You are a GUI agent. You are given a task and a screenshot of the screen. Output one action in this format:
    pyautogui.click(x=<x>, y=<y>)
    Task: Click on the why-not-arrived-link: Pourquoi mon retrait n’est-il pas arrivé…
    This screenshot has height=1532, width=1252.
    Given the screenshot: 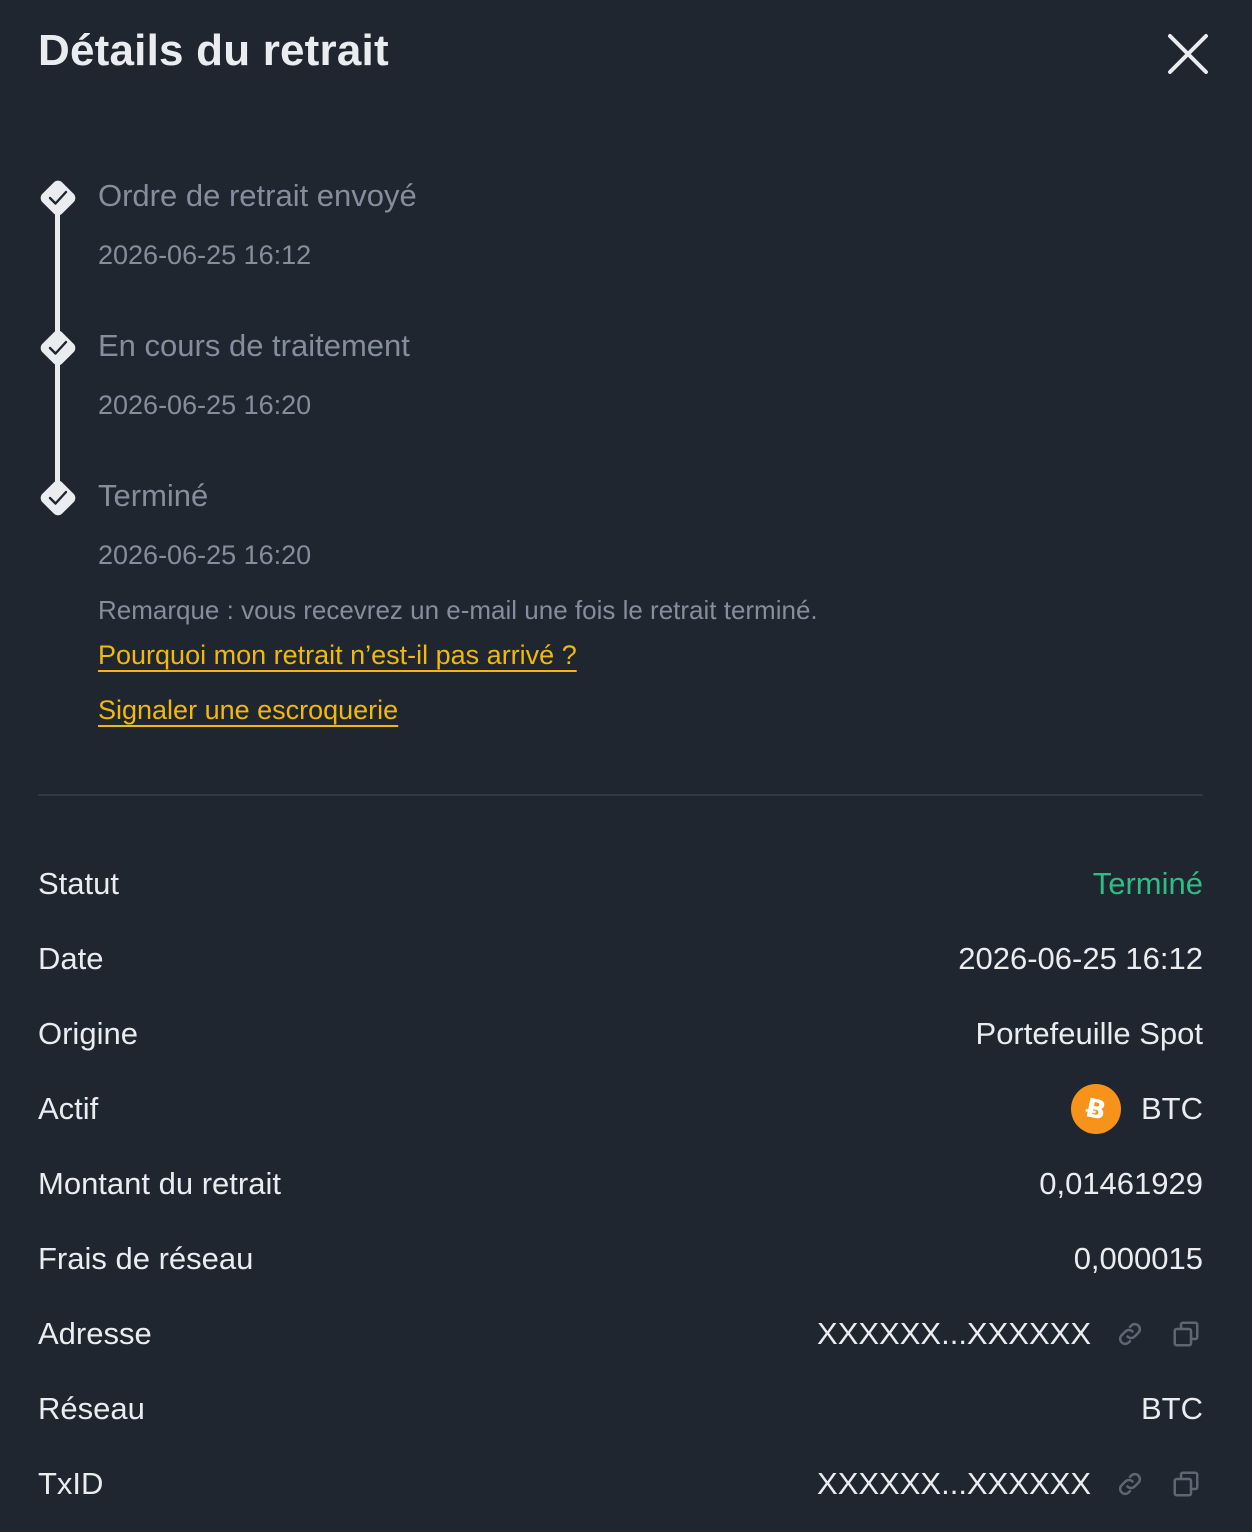 What is the action you would take?
    pyautogui.click(x=337, y=655)
    